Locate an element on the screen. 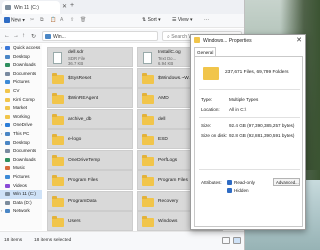 The image size is (320, 250). readonly-checkbox is located at coordinates (229, 182).